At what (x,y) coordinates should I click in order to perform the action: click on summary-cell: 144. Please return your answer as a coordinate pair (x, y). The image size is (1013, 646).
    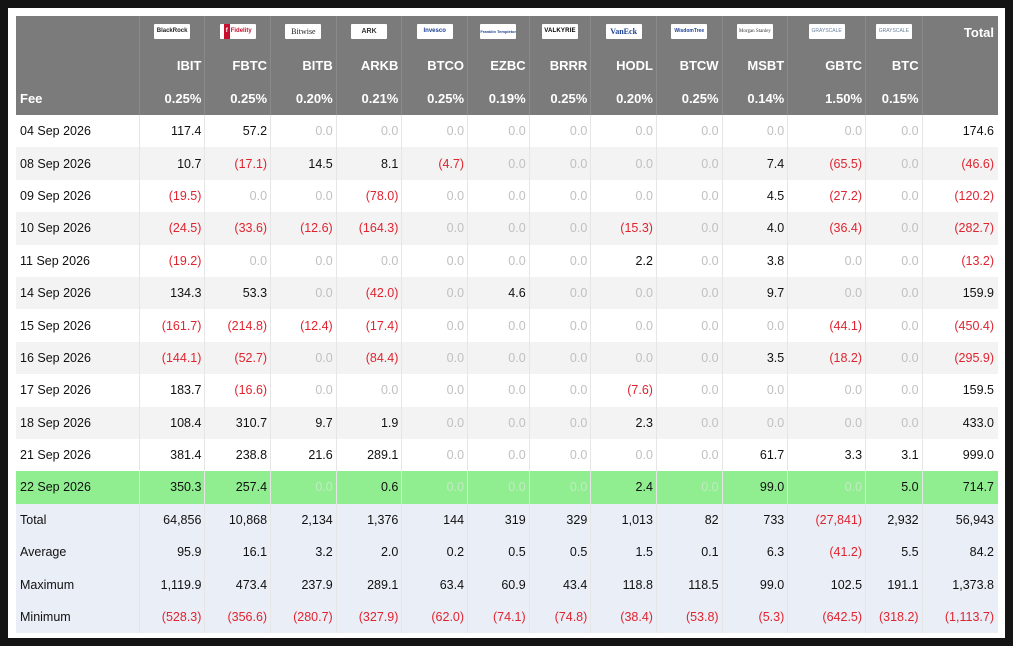
    Looking at the image, I should click on (434, 520).